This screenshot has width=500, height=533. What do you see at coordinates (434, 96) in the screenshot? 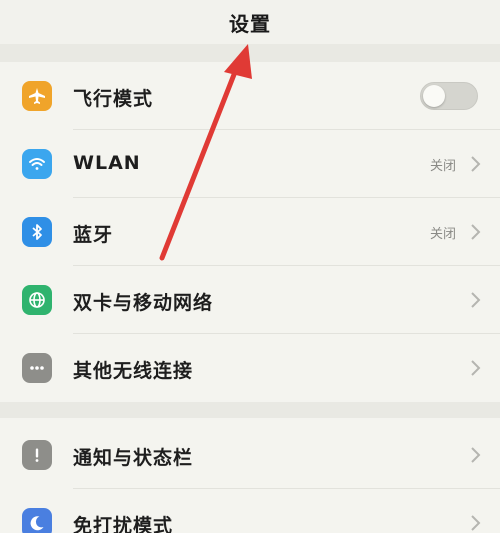
I see `toggle-knob` at bounding box center [434, 96].